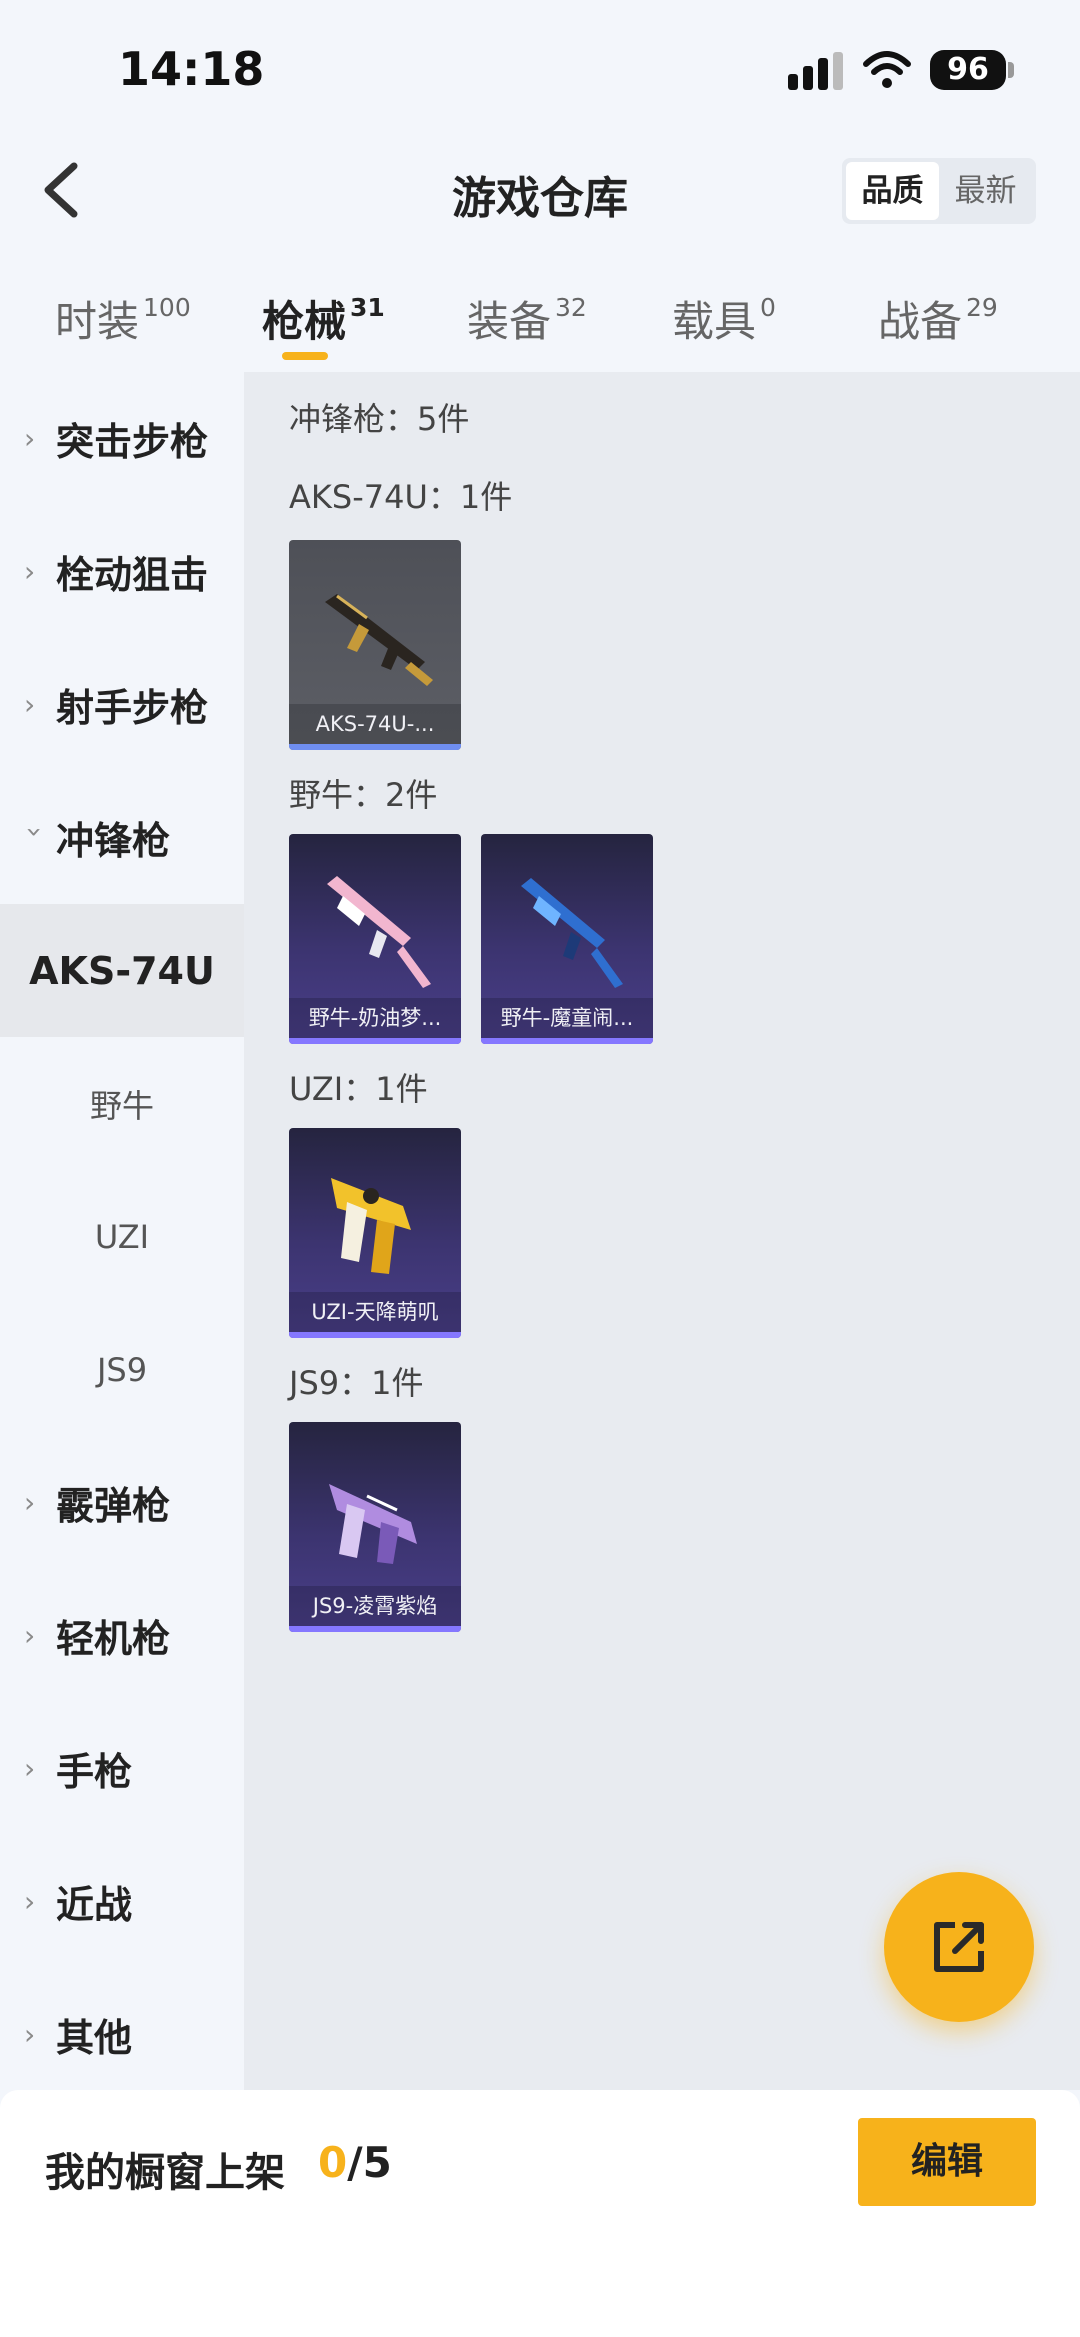  Describe the element at coordinates (968, 70) in the screenshot. I see `battery-indicator: 96` at that location.